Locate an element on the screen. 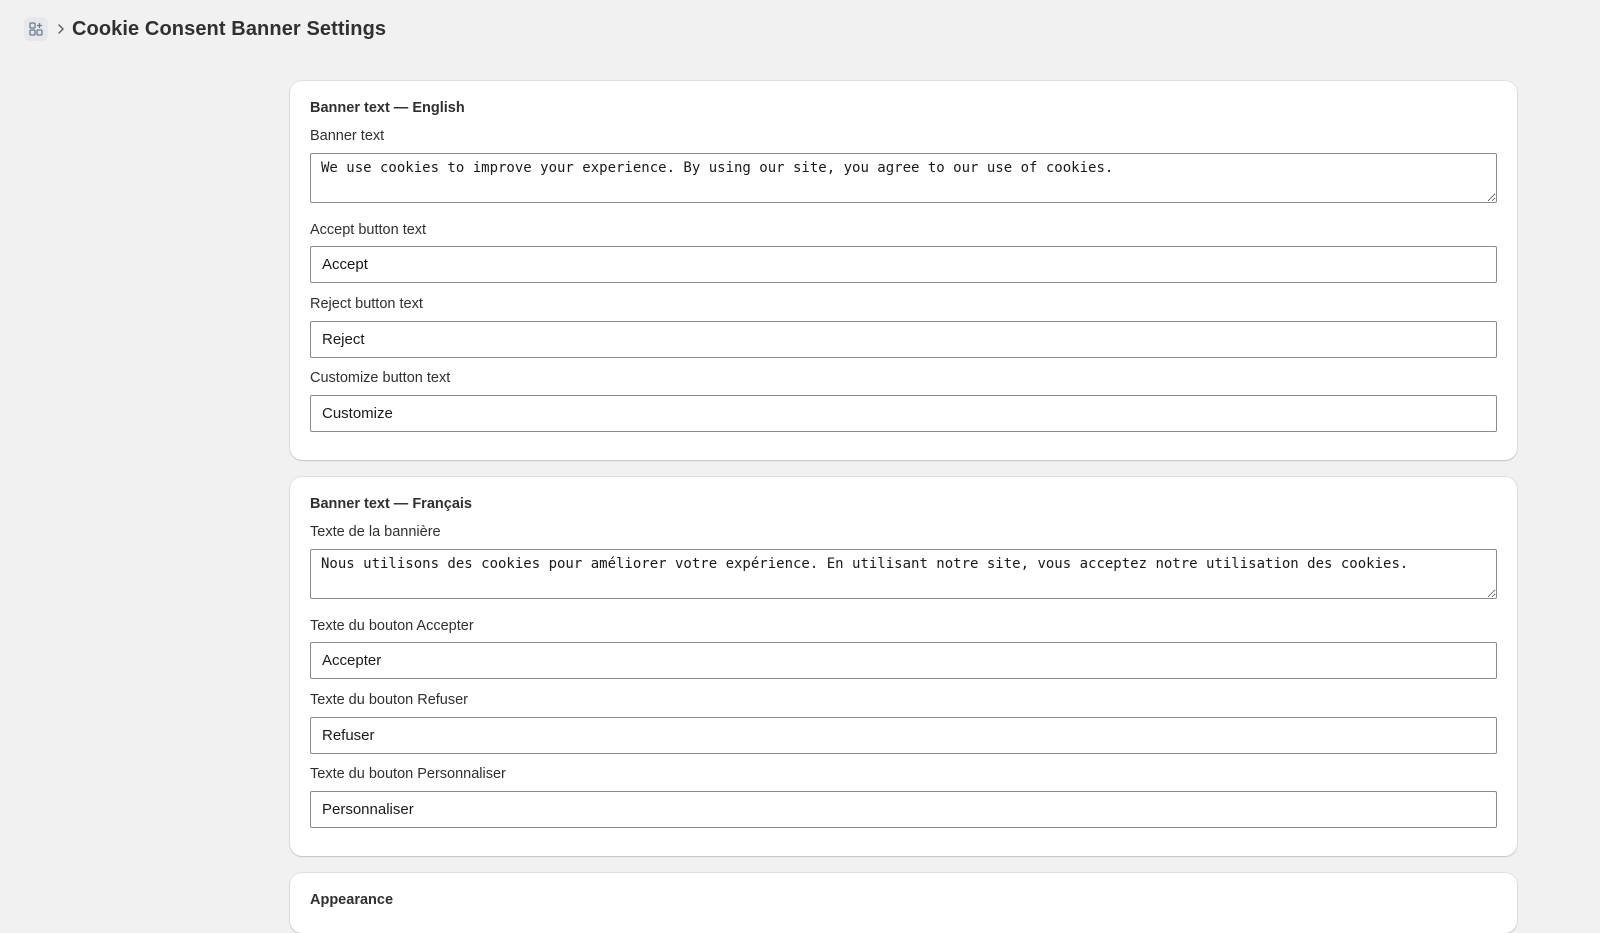 This screenshot has height=933, width=1600. apps-icon is located at coordinates (36, 29).